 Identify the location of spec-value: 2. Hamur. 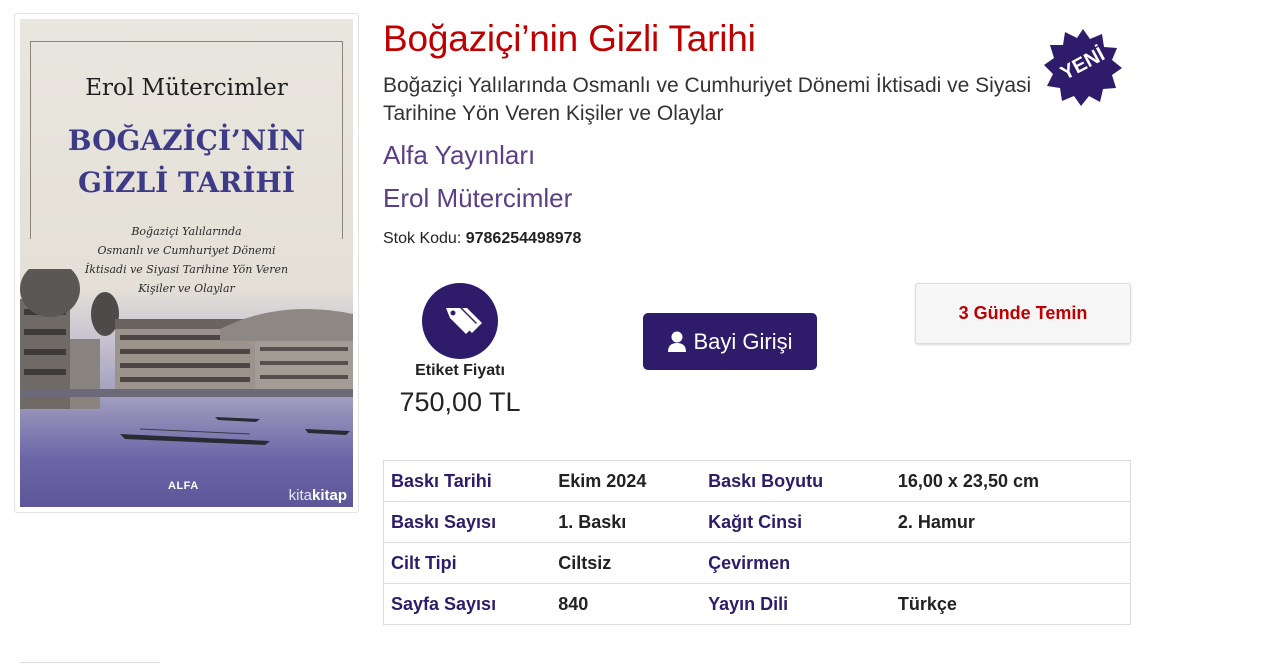
(1010, 522).